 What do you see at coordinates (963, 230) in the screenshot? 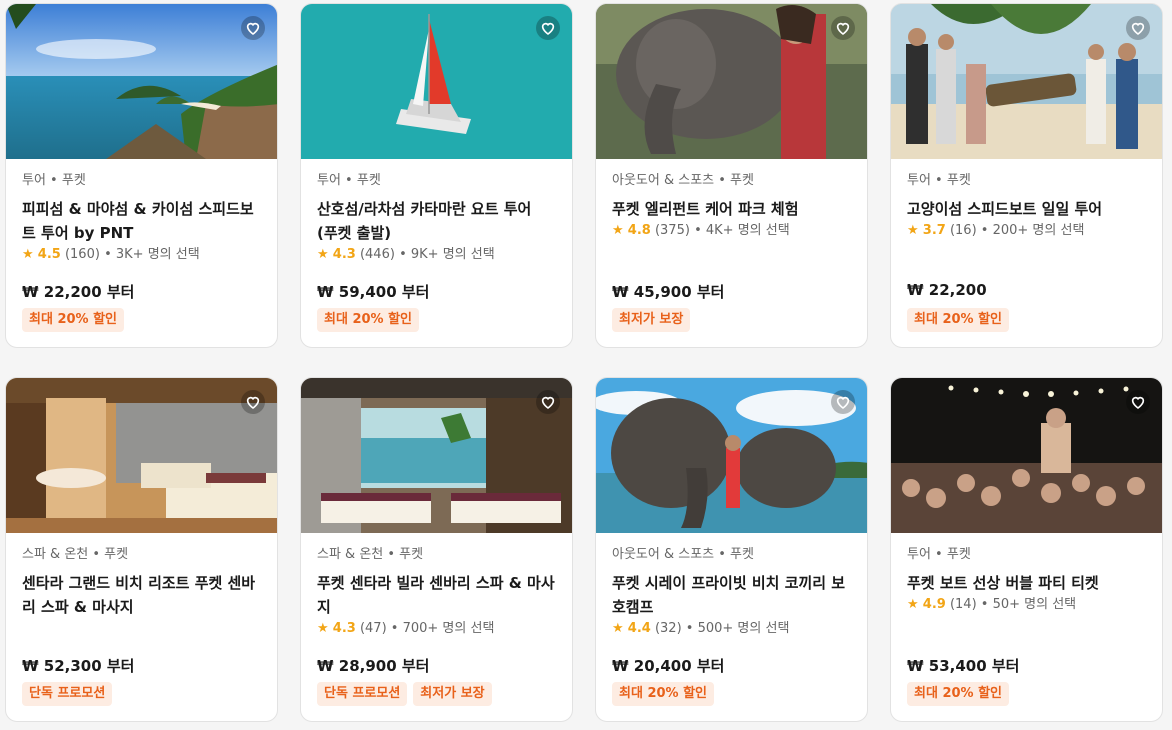
I see `review-count: (16)` at bounding box center [963, 230].